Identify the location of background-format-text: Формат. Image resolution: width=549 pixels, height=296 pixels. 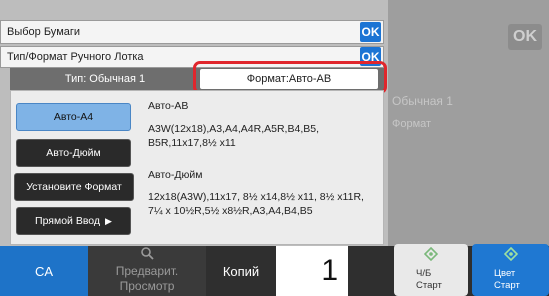
(412, 124).